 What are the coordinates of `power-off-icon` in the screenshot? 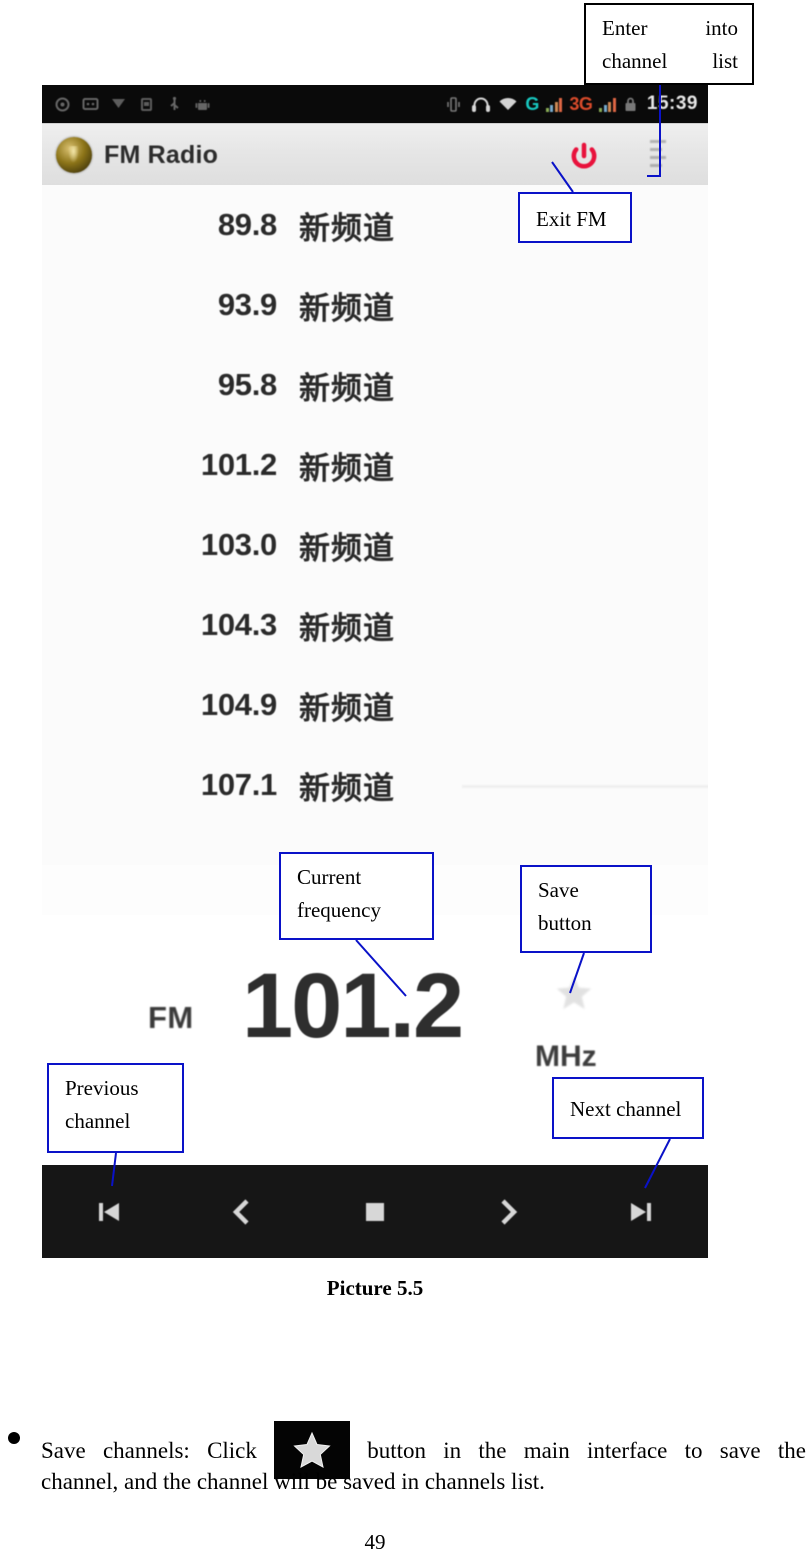 It's located at (584, 156).